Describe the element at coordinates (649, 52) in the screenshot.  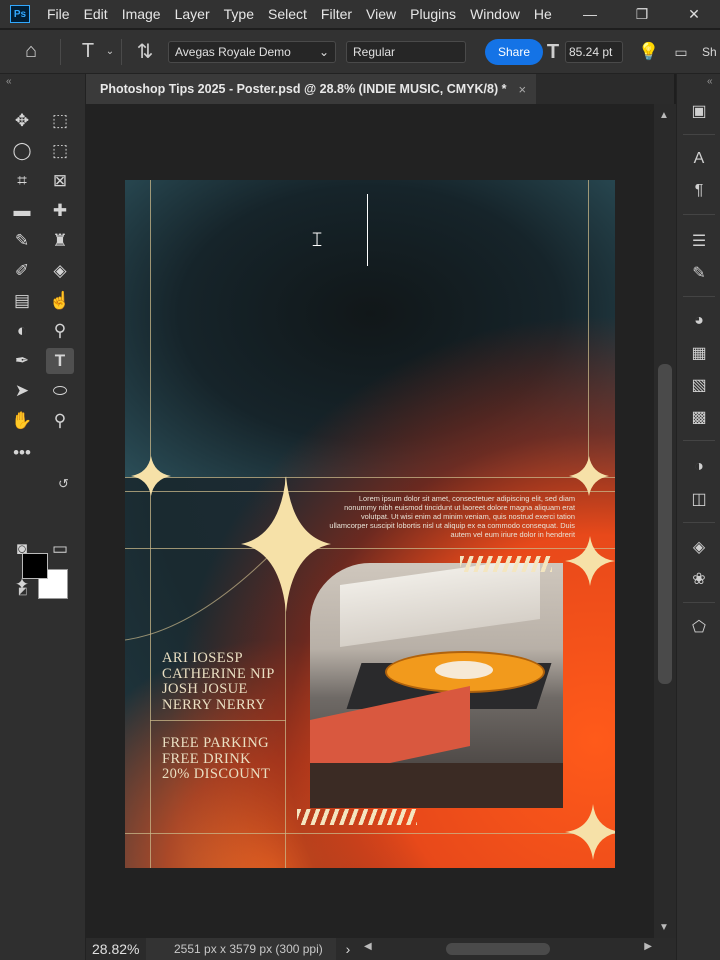
I see `anti-alias-icon: 💡` at that location.